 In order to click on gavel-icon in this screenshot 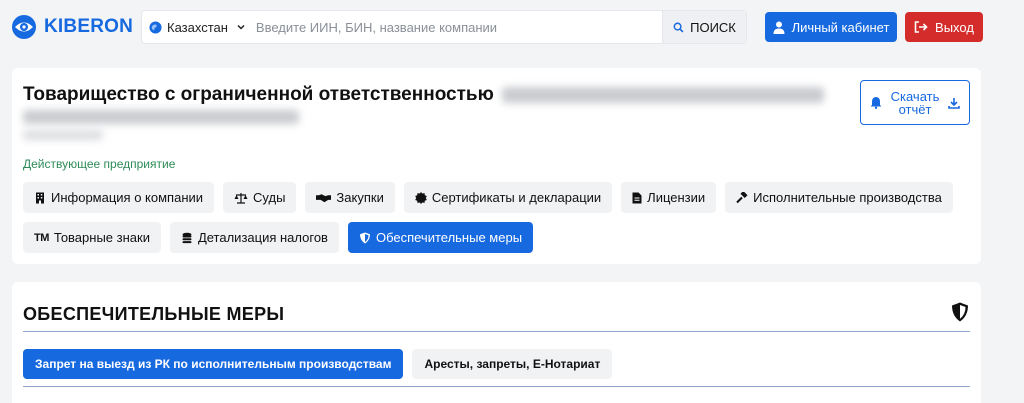, I will do `click(742, 197)`.